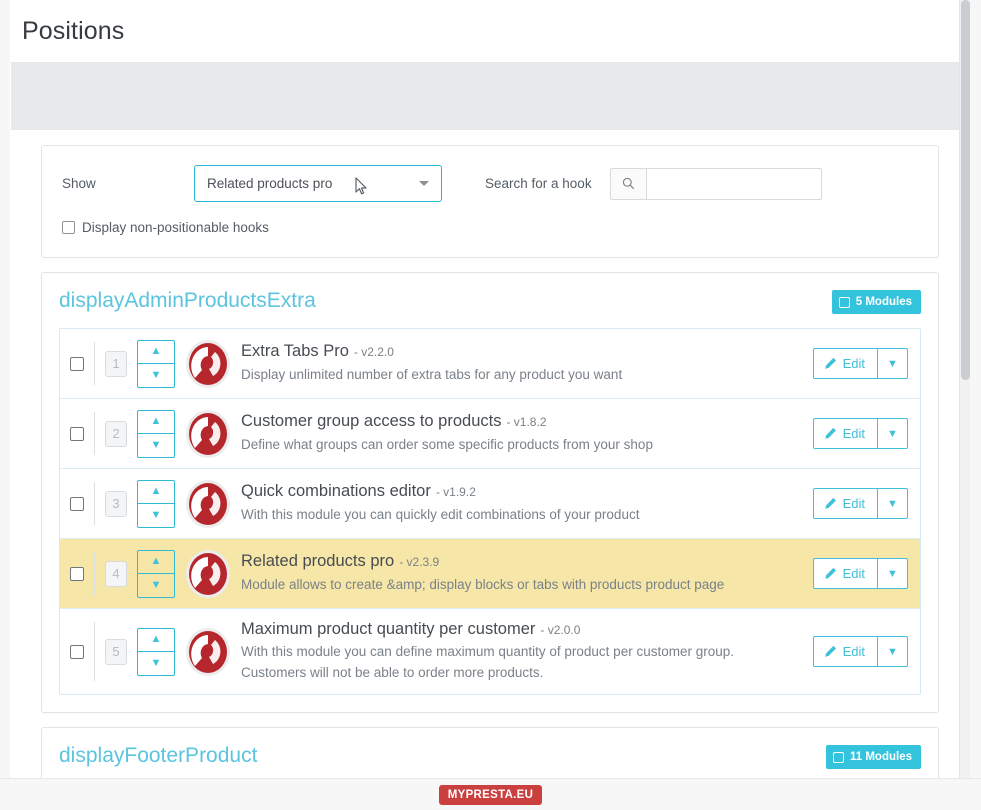 This screenshot has width=981, height=810. What do you see at coordinates (964, 390) in the screenshot?
I see `vertical-scrollbar` at bounding box center [964, 390].